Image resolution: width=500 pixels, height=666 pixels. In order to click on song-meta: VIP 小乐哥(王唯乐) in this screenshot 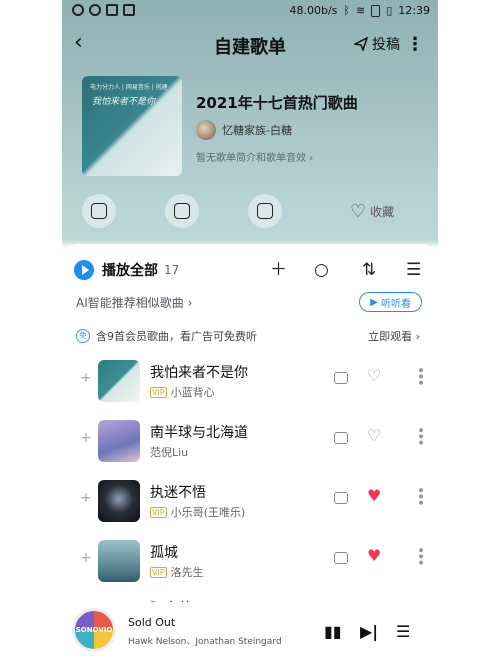, I will do `click(197, 512)`.